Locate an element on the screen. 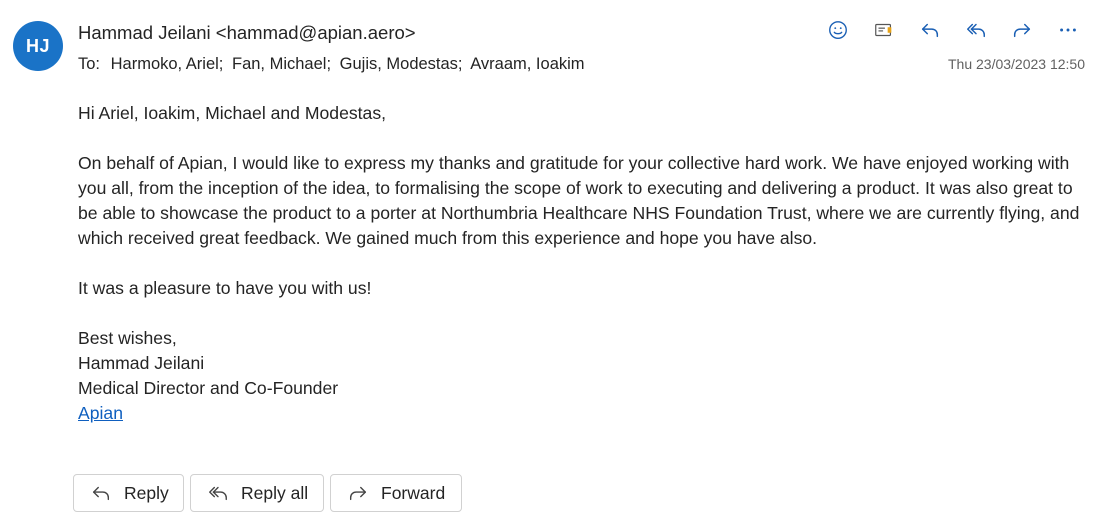 The width and height of the screenshot is (1111, 528). recipient: Avraam, Ioakim is located at coordinates (527, 64).